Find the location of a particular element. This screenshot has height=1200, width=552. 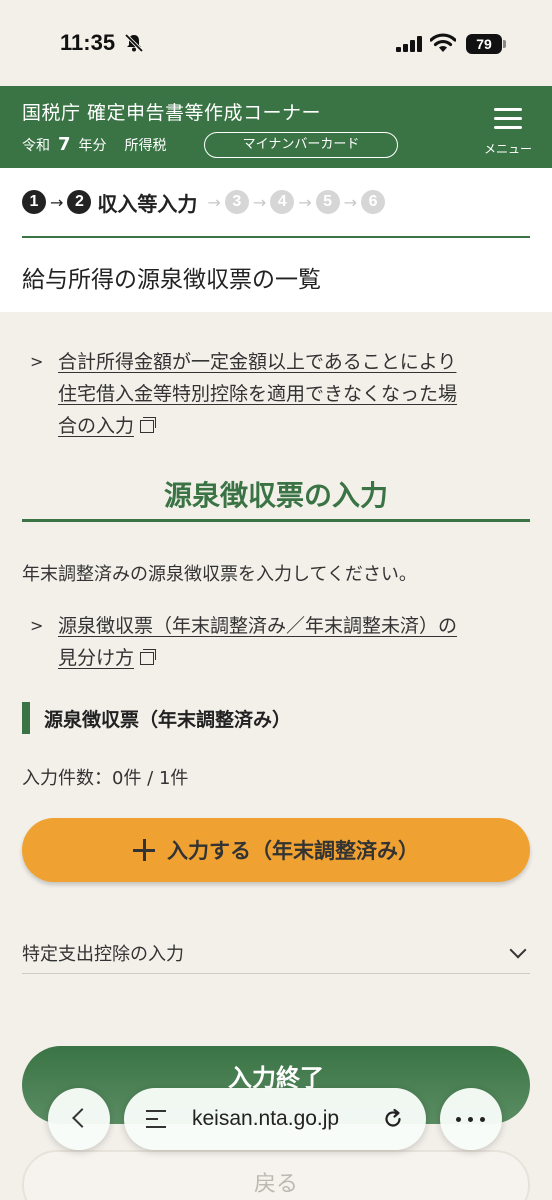

current-step-label: 収入等入力 is located at coordinates (147, 203).